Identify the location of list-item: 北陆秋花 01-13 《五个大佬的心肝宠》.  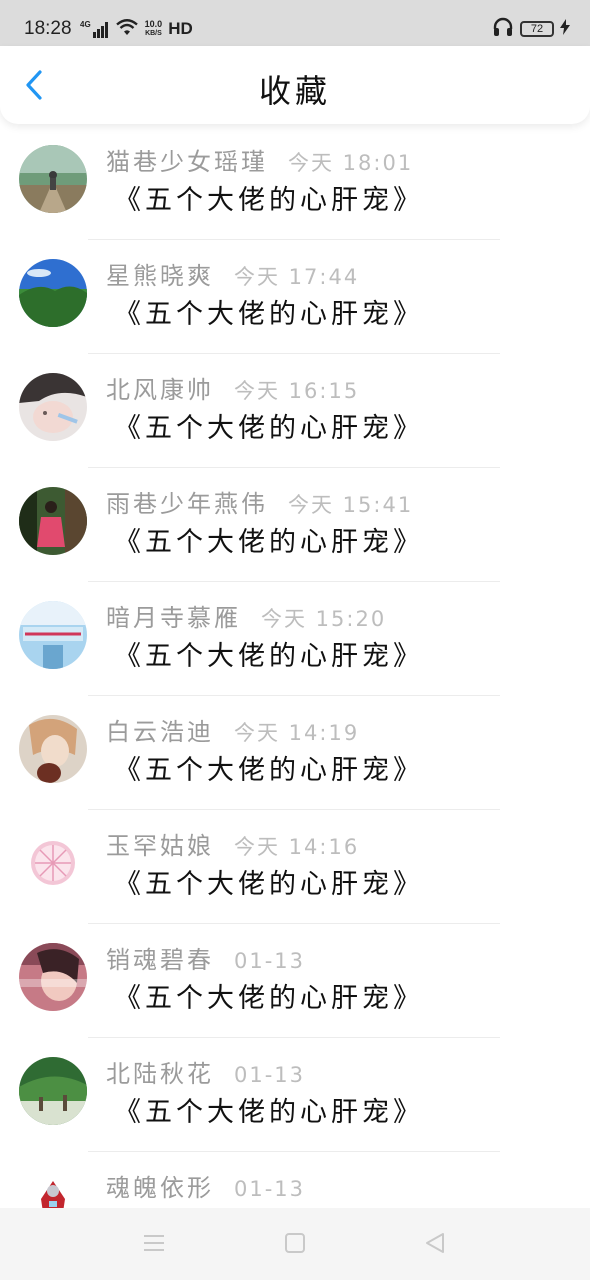
(295, 1095).